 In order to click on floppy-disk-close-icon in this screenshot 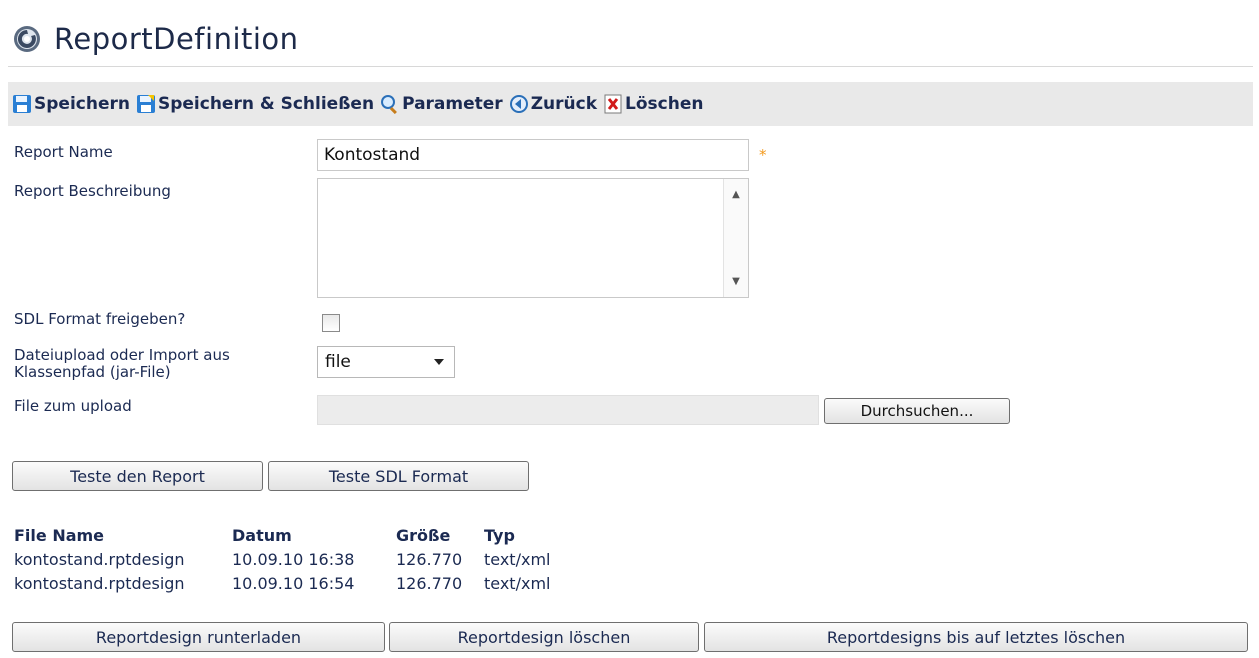, I will do `click(145, 104)`.